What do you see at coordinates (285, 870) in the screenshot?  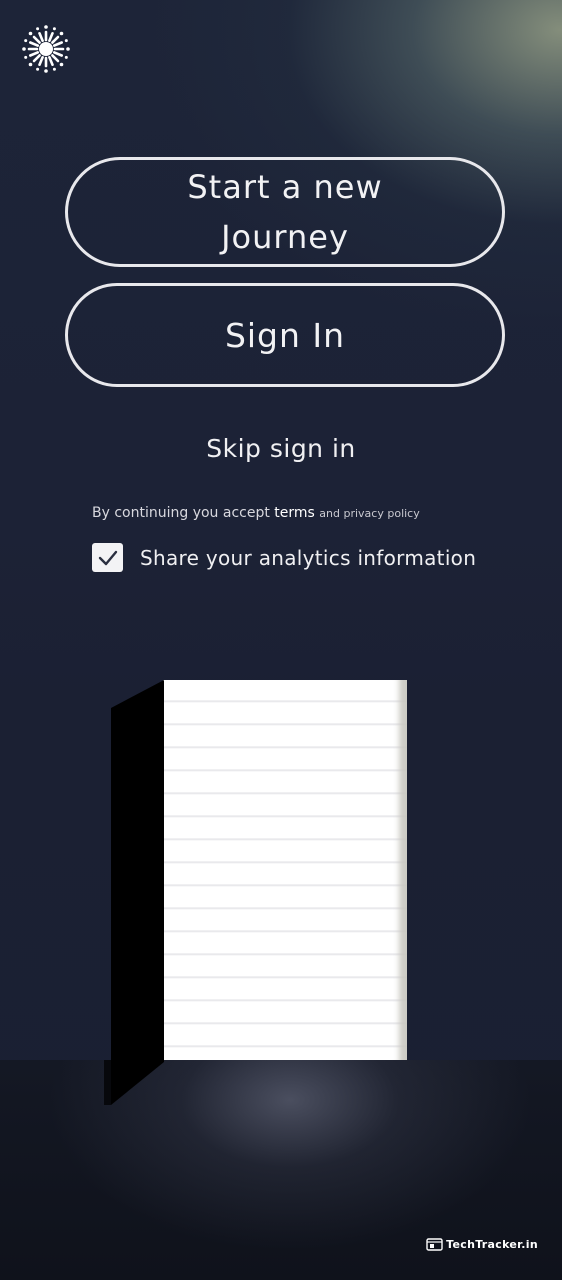 I see `door-light` at bounding box center [285, 870].